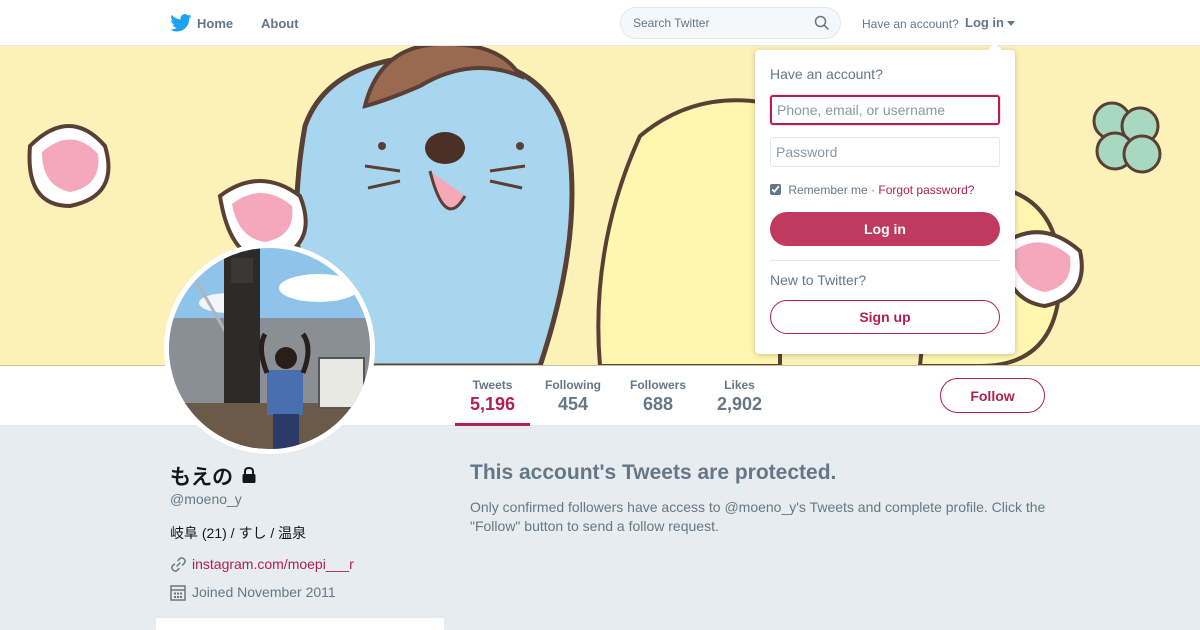  What do you see at coordinates (273, 564) in the screenshot?
I see `profile-link: instagram.com/moepi___r` at bounding box center [273, 564].